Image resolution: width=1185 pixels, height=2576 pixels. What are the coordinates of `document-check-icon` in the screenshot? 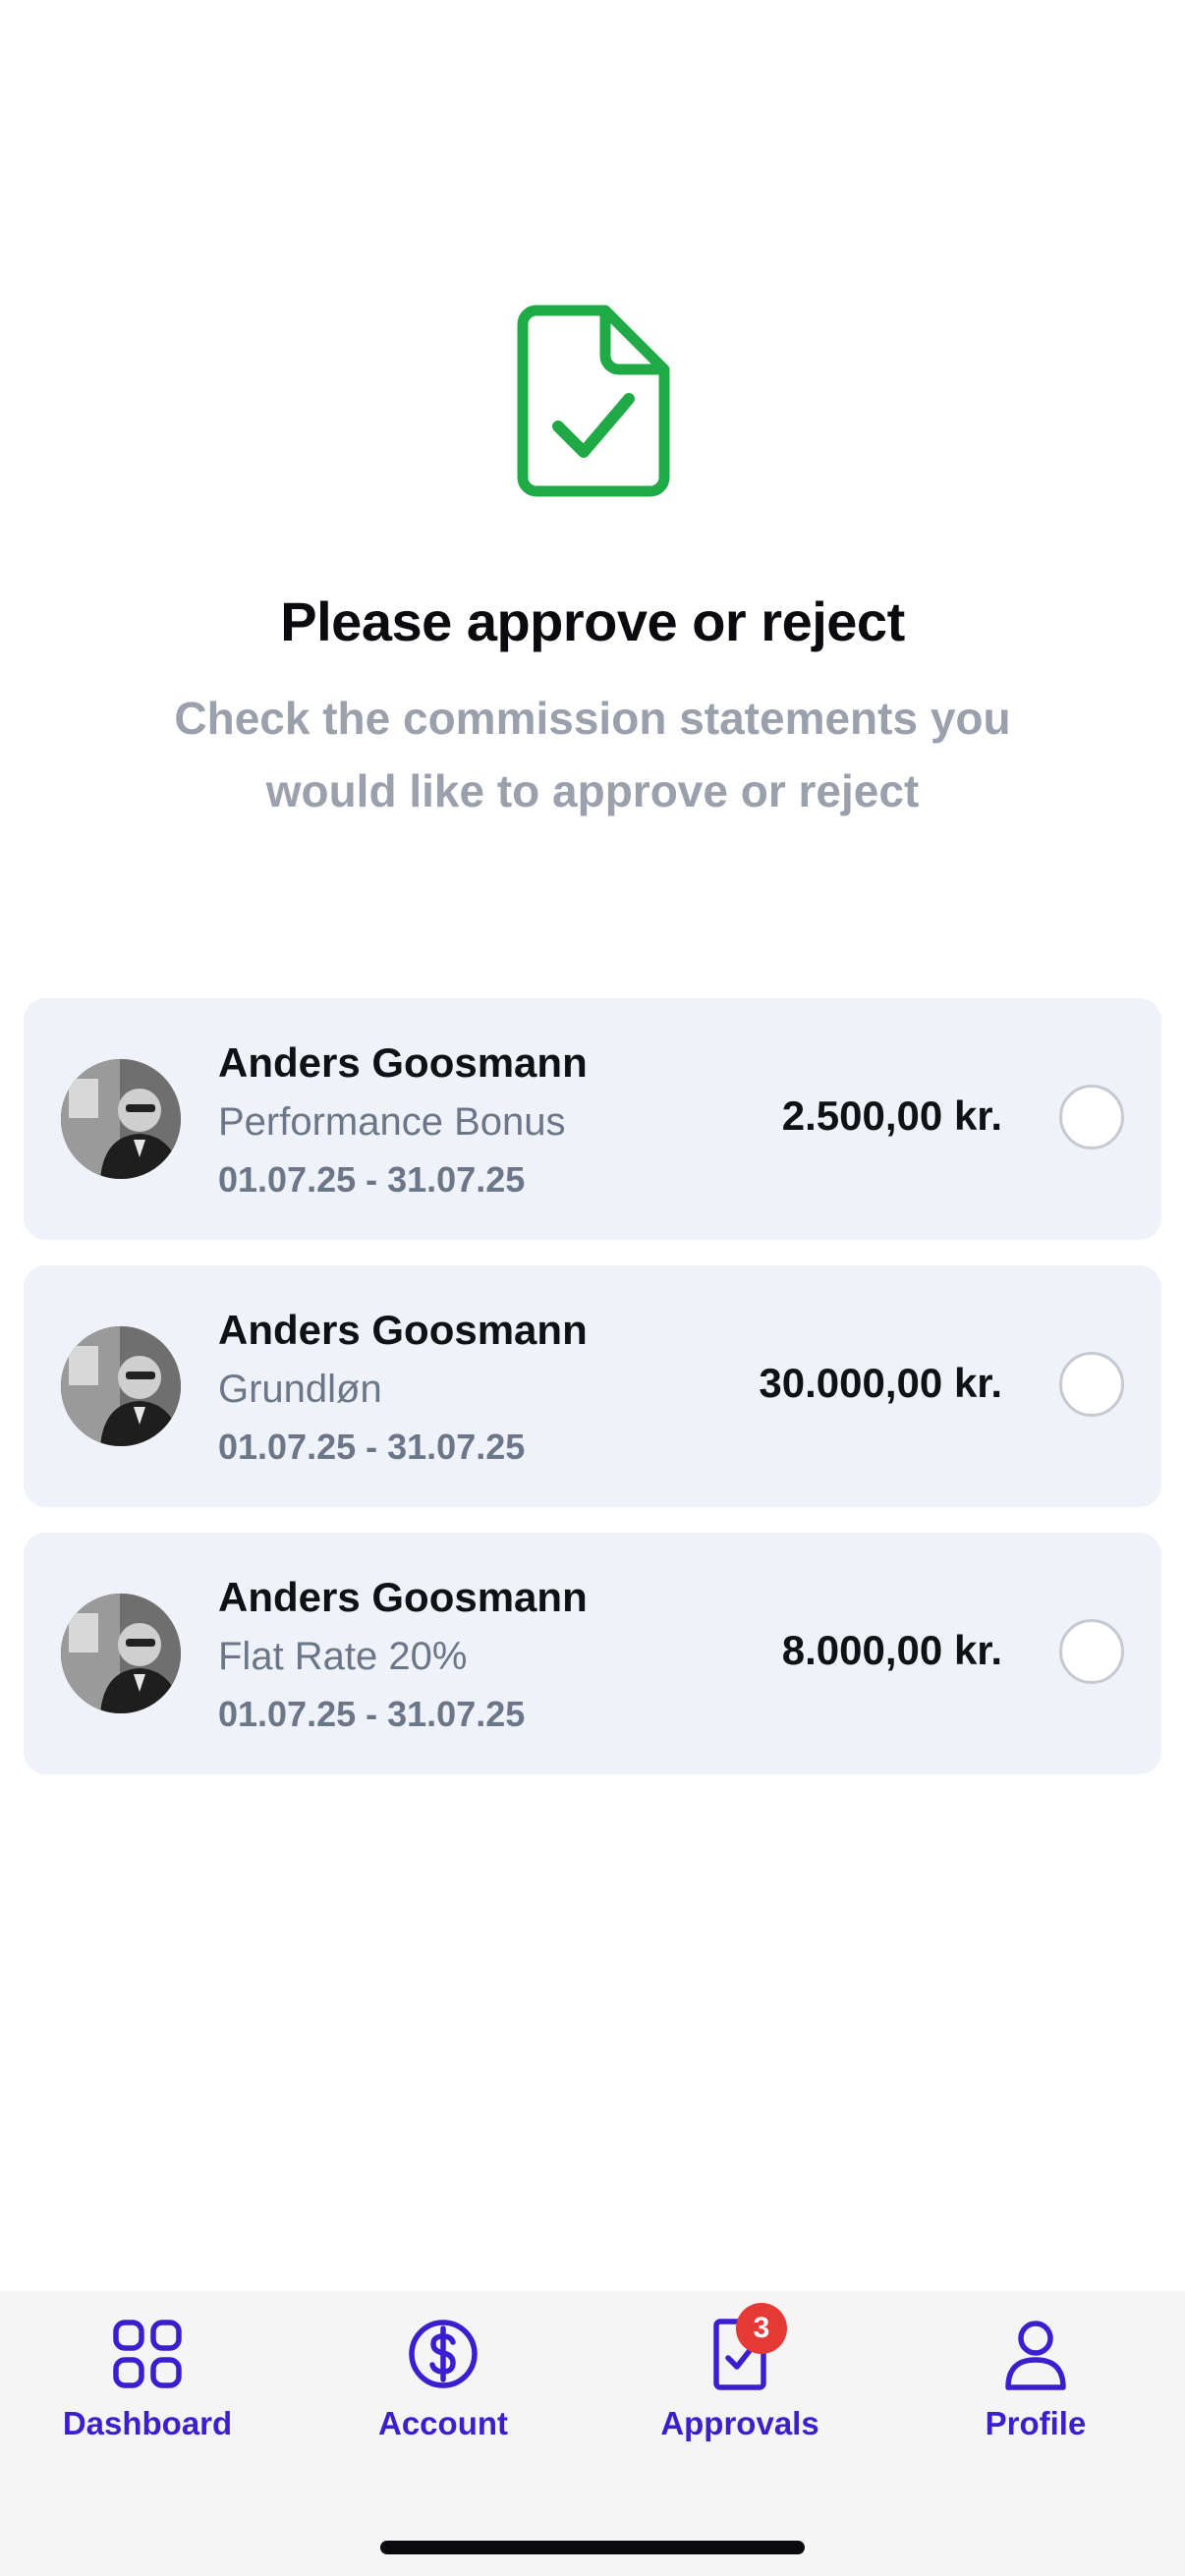 It's located at (594, 401).